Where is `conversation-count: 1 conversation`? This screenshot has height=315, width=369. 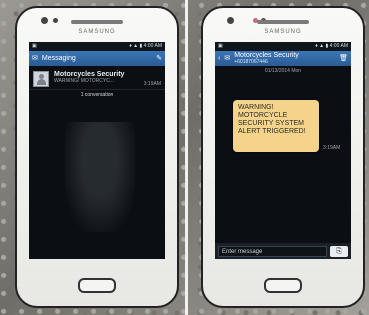 conversation-count: 1 conversation is located at coordinates (97, 95).